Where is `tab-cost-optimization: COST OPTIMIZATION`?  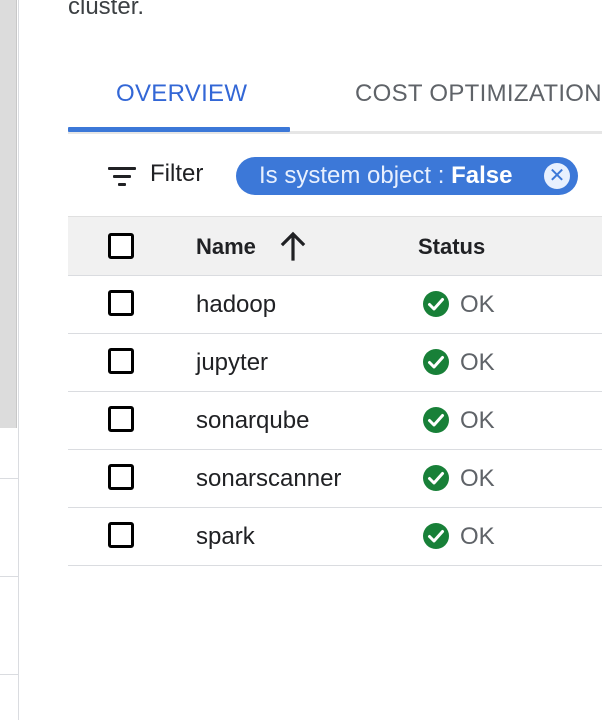
tab-cost-optimization: COST OPTIMIZATION is located at coordinates (478, 94).